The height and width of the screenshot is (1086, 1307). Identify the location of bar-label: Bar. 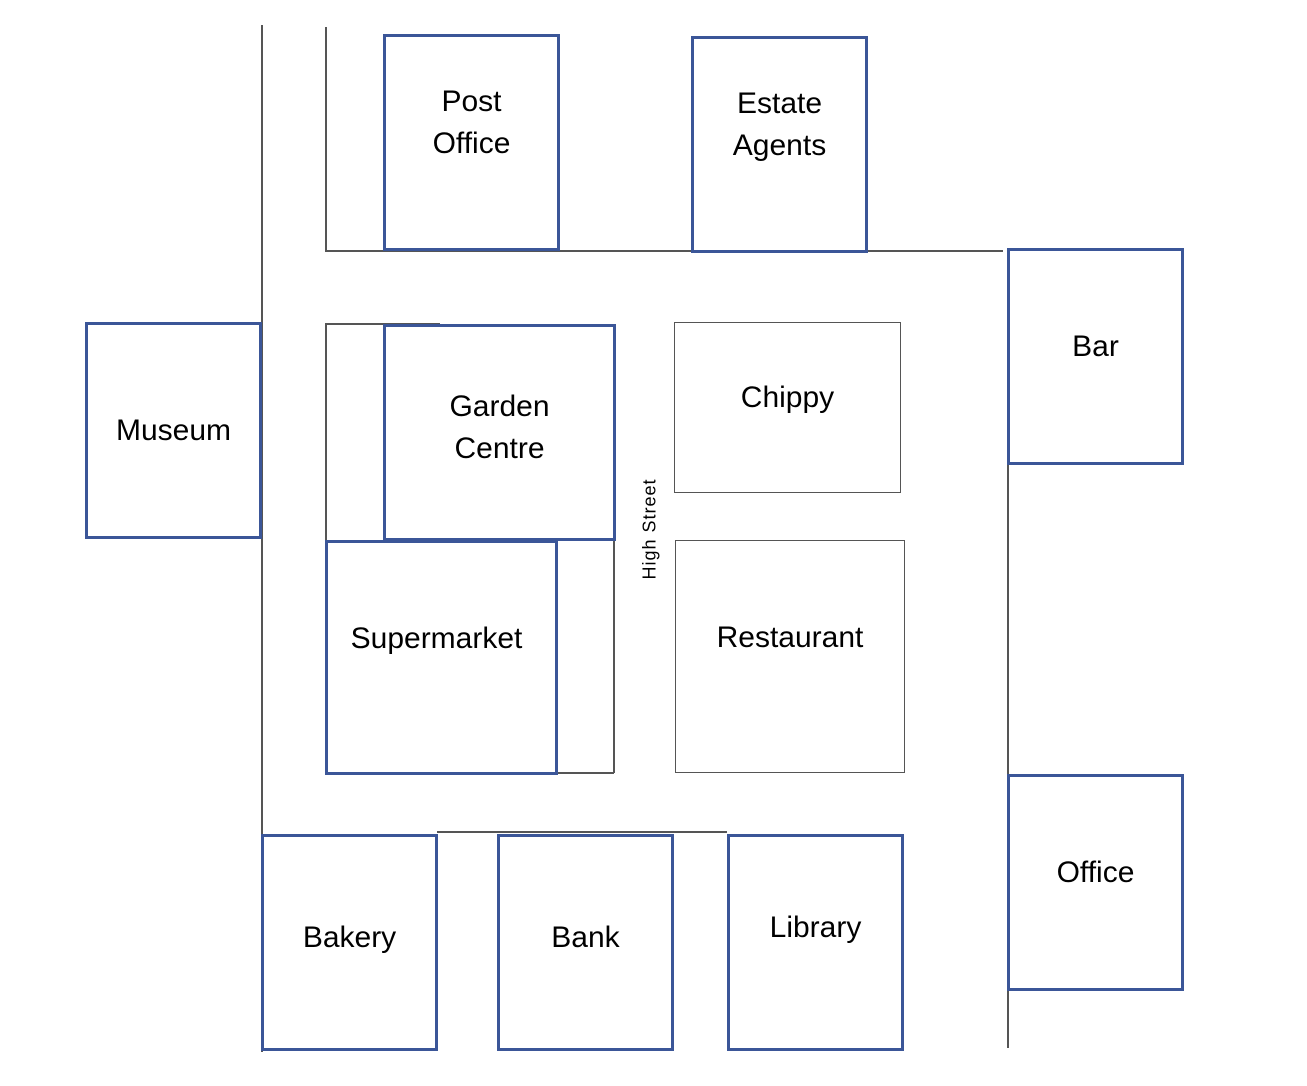
(1095, 346).